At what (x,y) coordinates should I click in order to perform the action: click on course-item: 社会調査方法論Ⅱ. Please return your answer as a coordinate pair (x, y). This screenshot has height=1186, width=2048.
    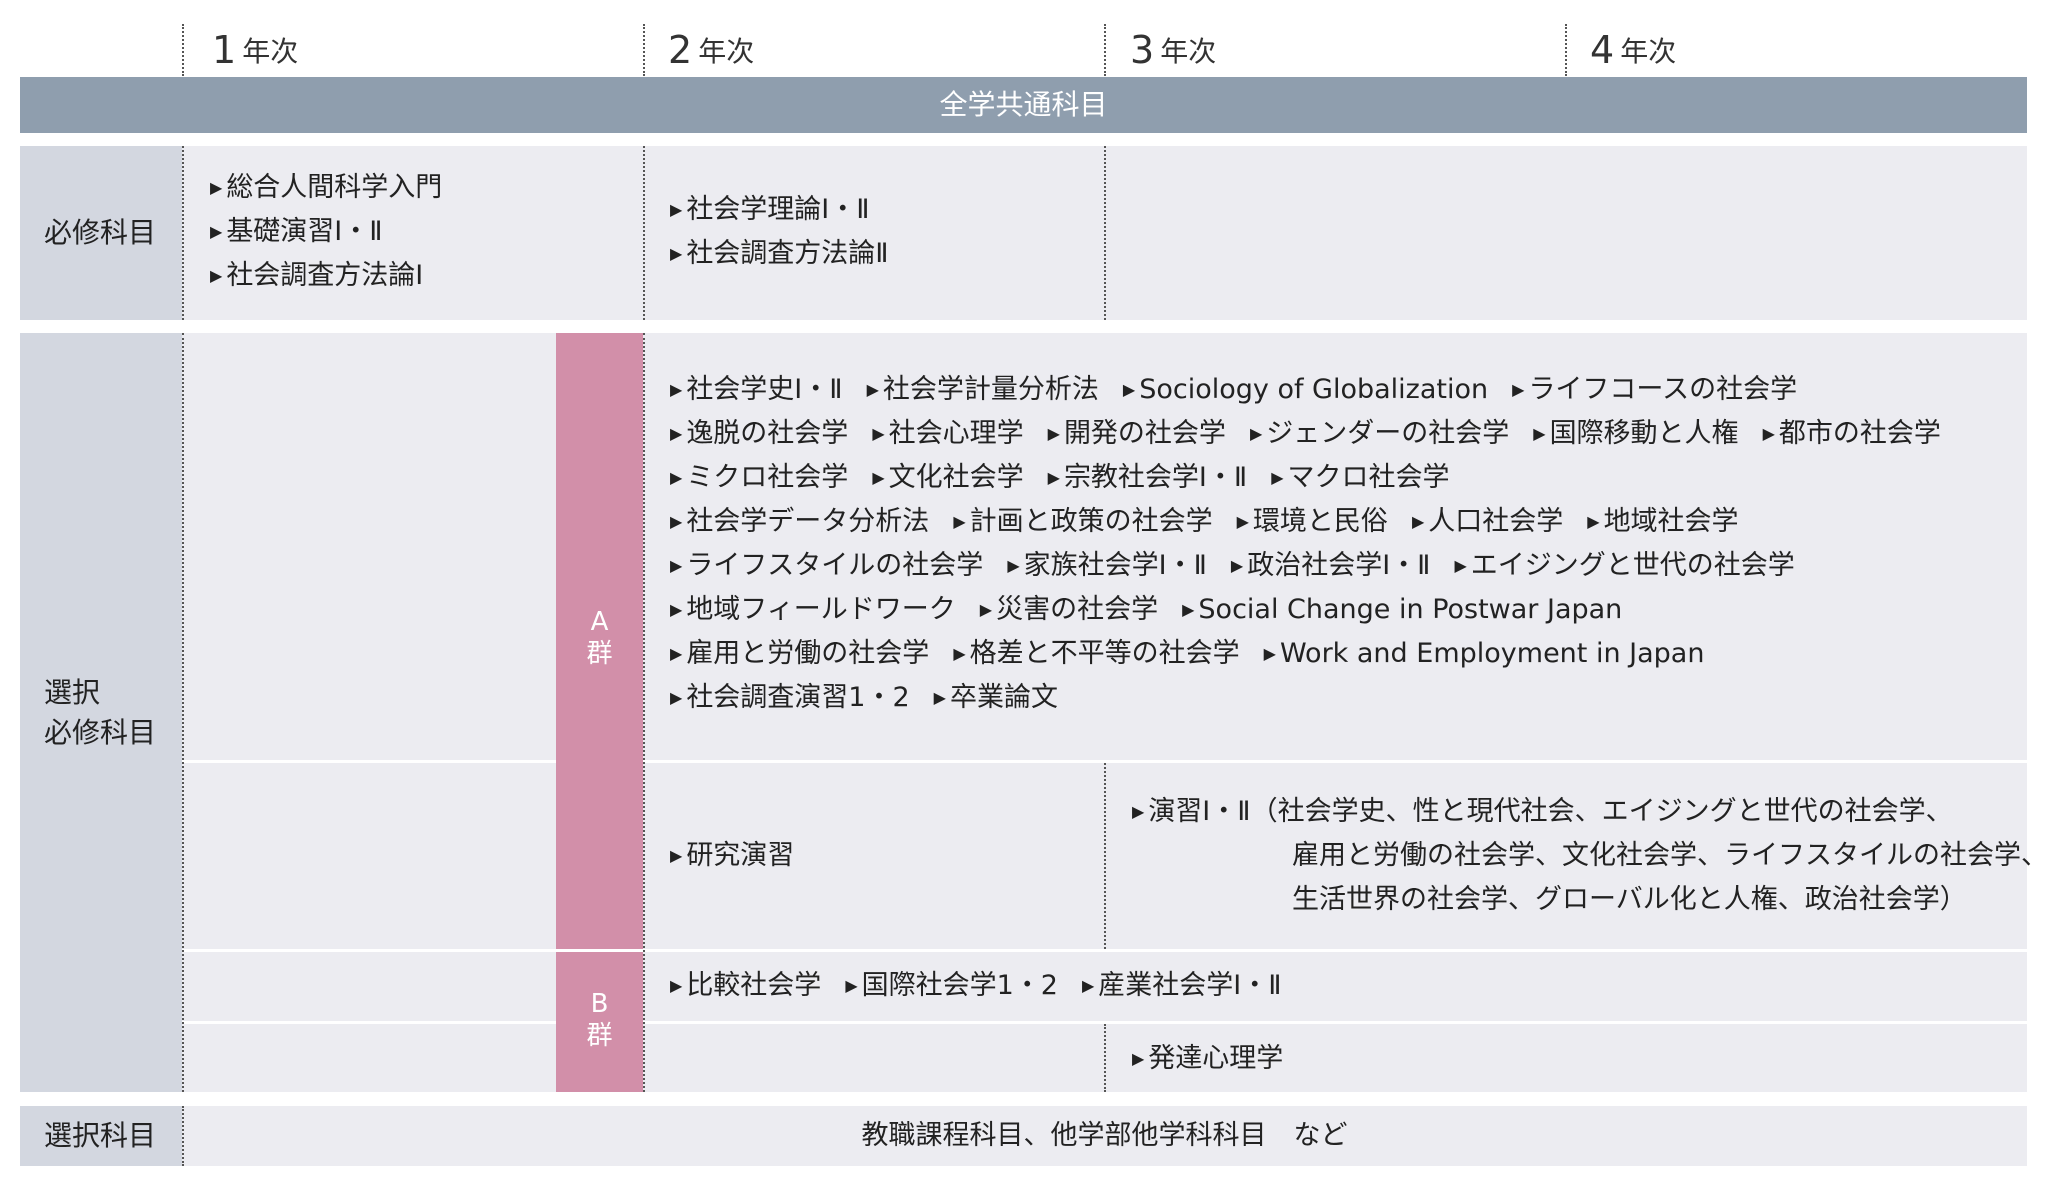
    Looking at the image, I should click on (779, 254).